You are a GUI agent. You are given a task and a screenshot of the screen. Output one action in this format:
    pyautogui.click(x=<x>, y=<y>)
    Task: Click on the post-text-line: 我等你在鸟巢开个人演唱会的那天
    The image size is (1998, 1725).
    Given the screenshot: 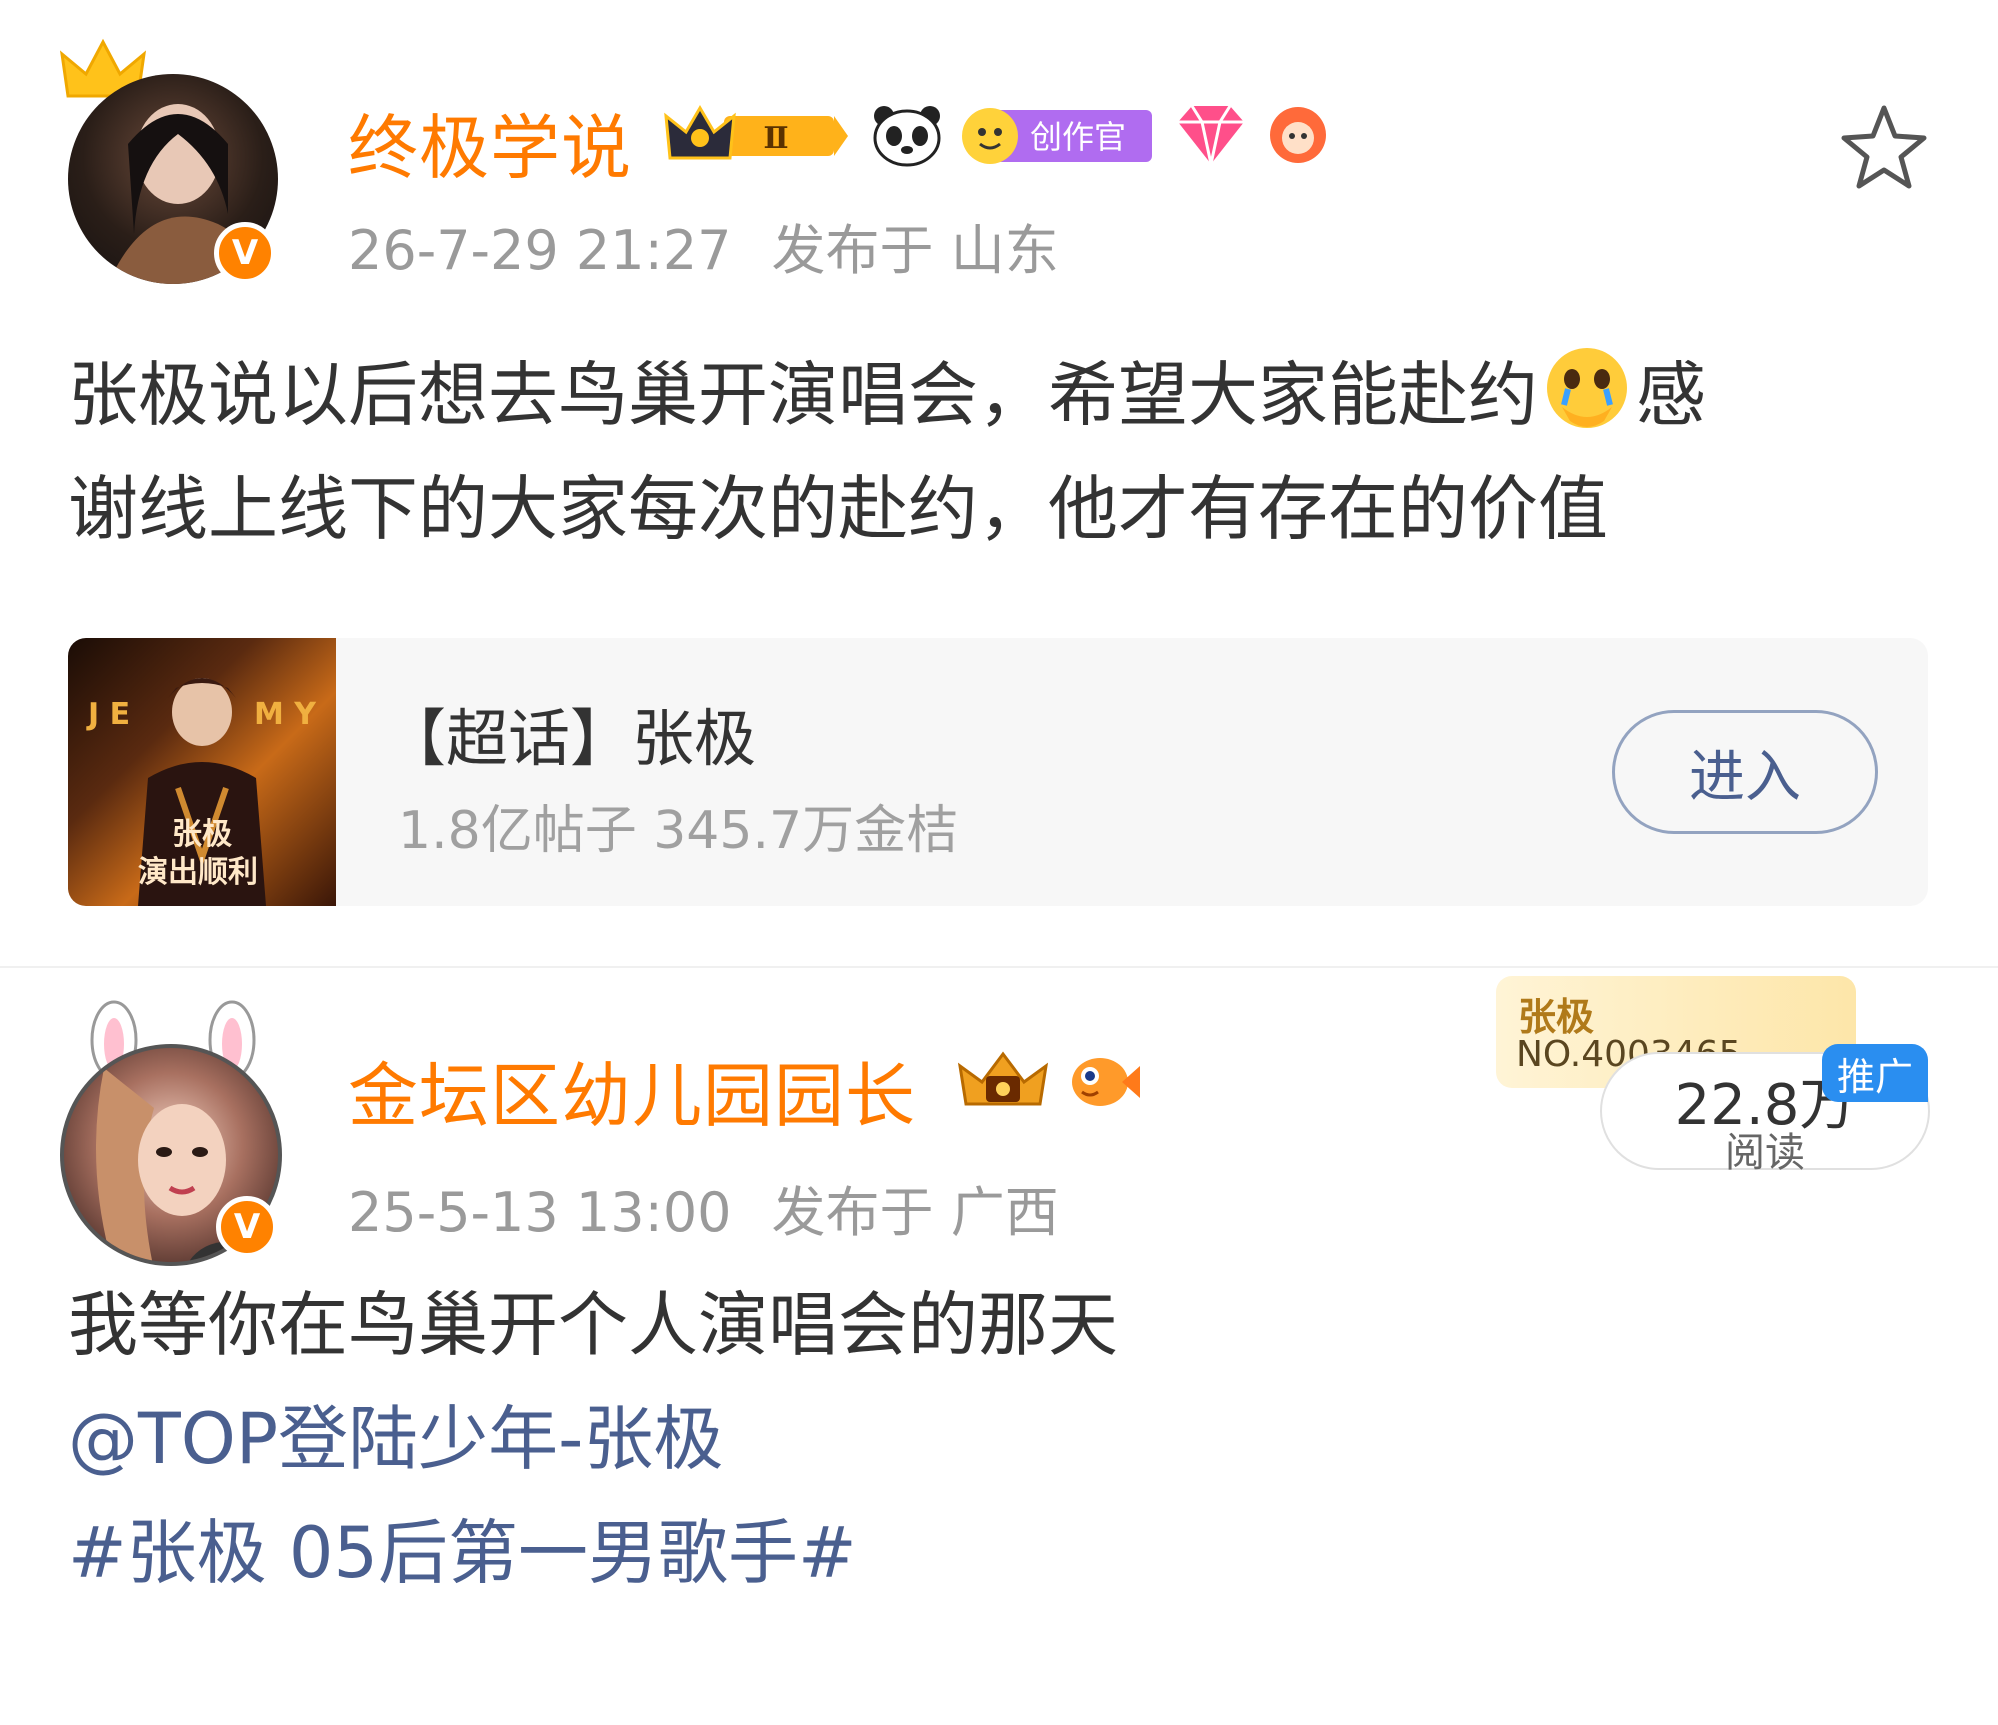 What is the action you would take?
    pyautogui.click(x=593, y=1325)
    